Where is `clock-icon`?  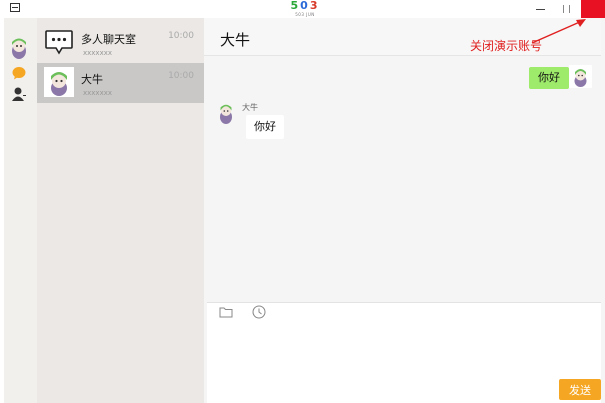
clock-icon is located at coordinates (259, 312).